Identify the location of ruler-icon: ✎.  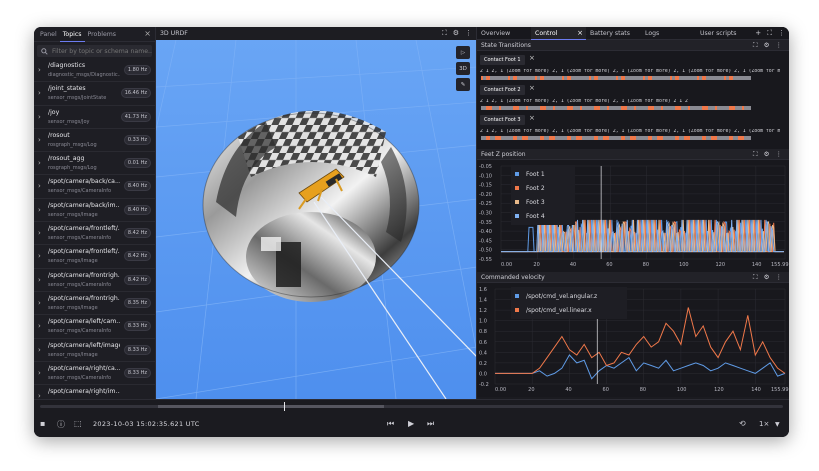
(463, 84).